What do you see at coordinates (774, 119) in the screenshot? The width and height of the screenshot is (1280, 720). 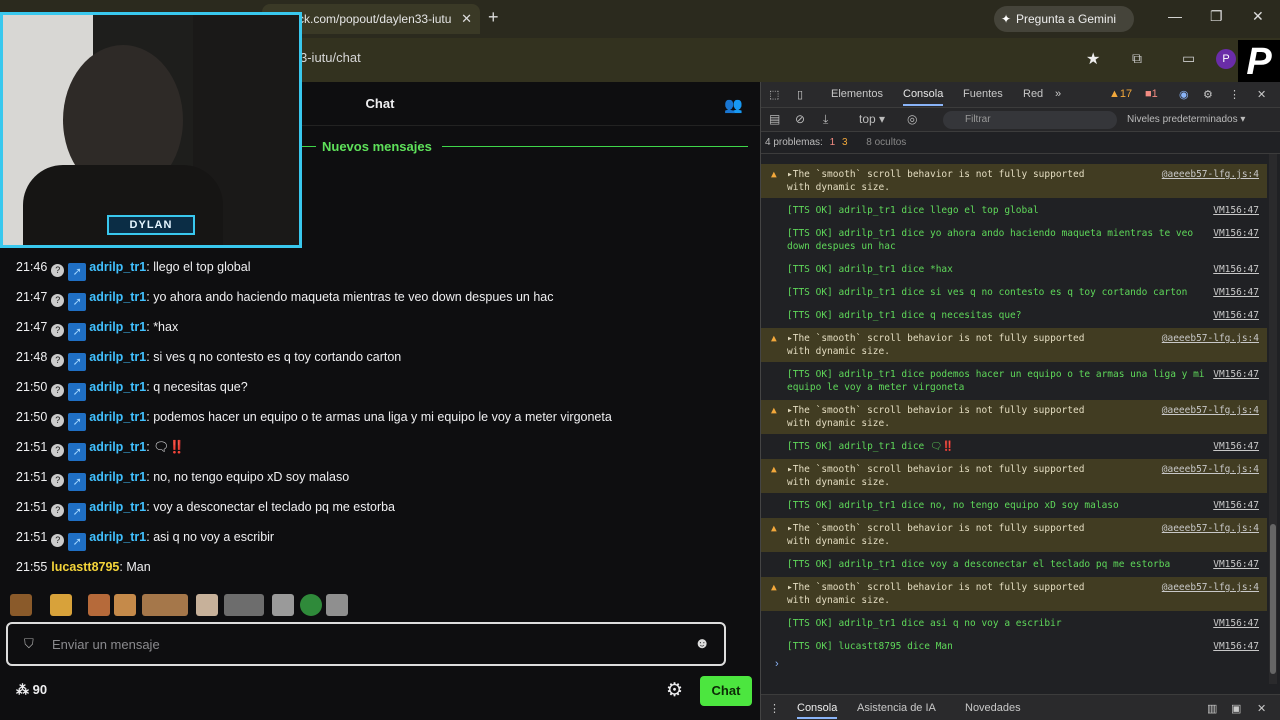 I see `sidebar-toggle-icon: ▤` at bounding box center [774, 119].